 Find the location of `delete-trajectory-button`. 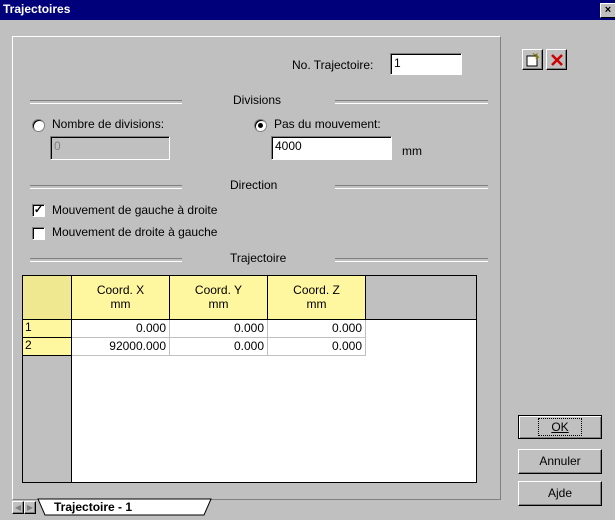

delete-trajectory-button is located at coordinates (556, 59).